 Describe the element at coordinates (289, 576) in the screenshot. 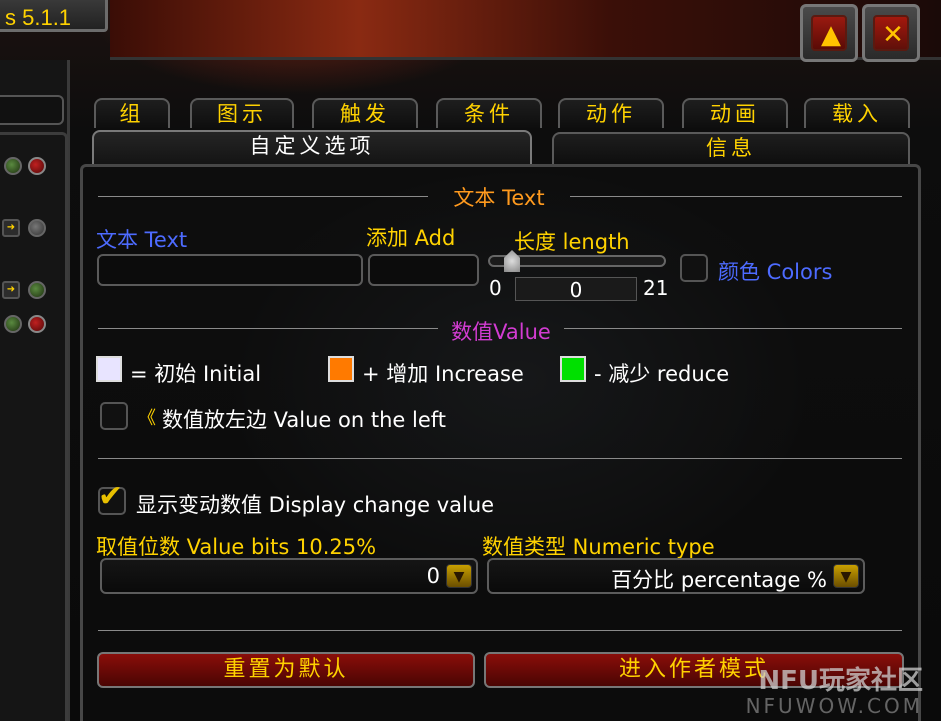

I see `value-bits-dropdown: 0 ▼` at that location.